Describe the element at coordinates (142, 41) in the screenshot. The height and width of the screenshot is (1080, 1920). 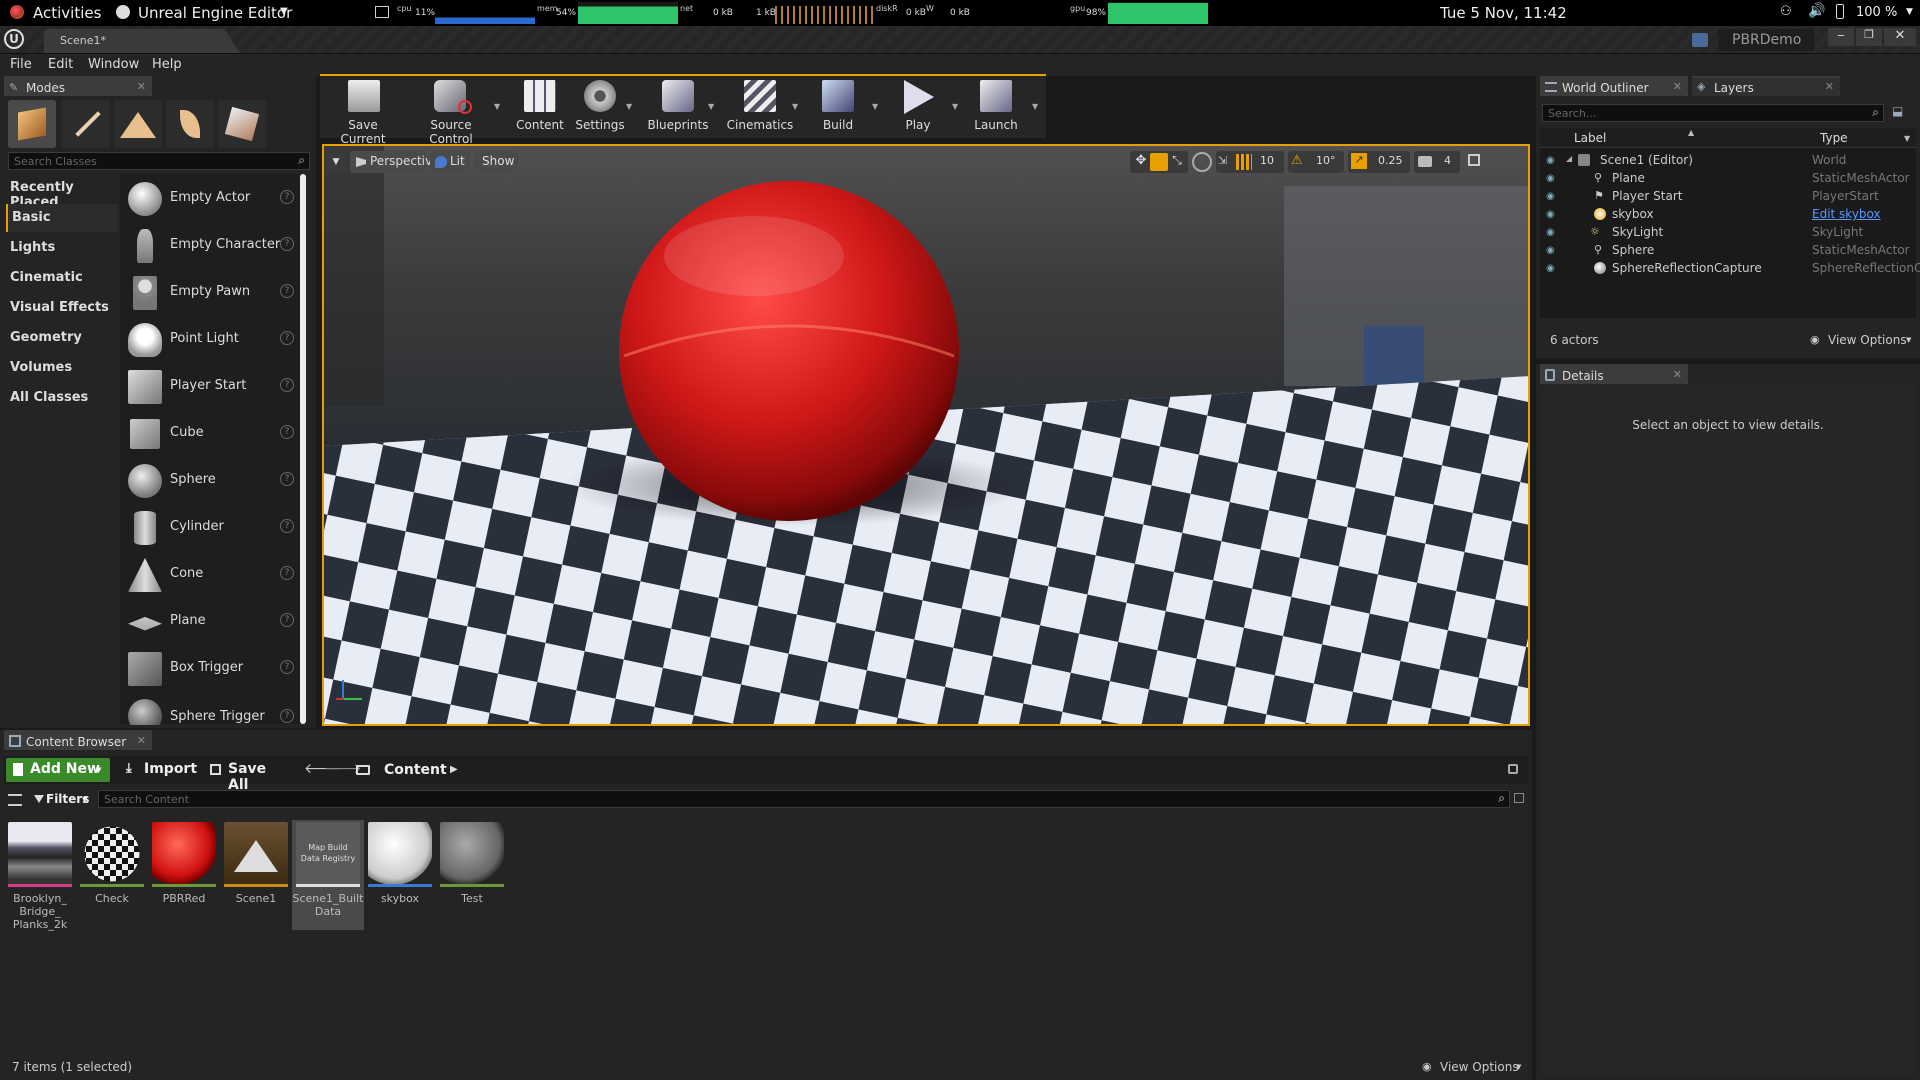
I see `level-tab: Scene1*` at that location.